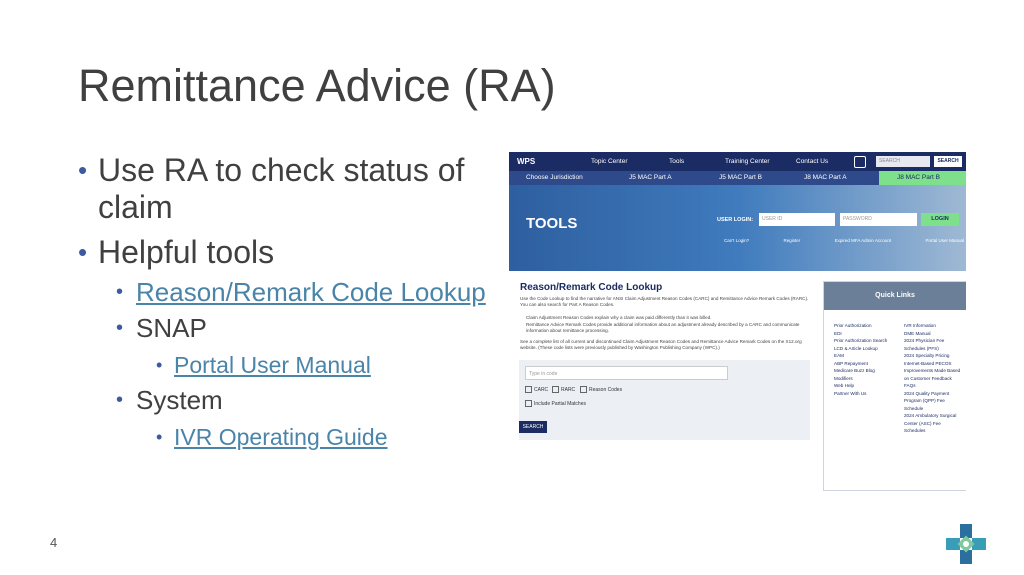 This screenshot has height=575, width=1024. I want to click on cant-login-link: Can't Login?, so click(736, 240).